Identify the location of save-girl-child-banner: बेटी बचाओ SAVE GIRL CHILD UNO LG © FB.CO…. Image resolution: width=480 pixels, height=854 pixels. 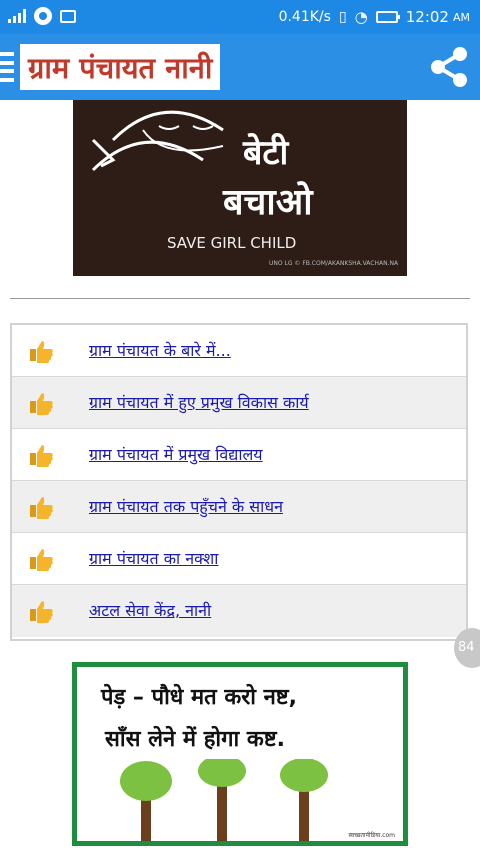
(240, 188).